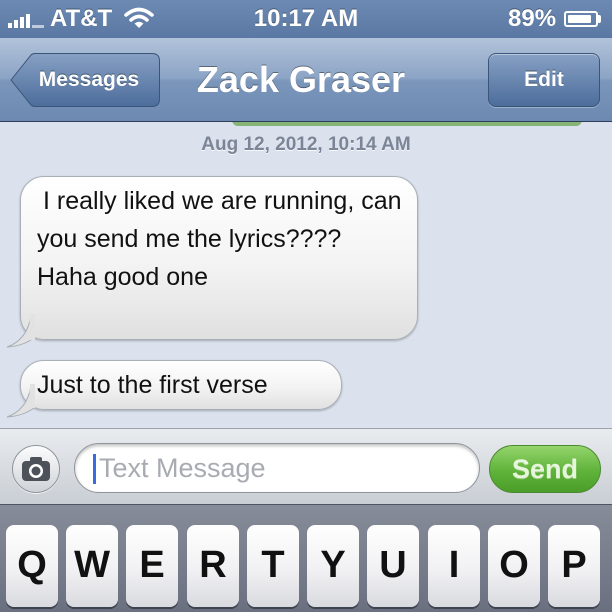 This screenshot has height=612, width=612. Describe the element at coordinates (574, 566) in the screenshot. I see `key-p: P` at that location.